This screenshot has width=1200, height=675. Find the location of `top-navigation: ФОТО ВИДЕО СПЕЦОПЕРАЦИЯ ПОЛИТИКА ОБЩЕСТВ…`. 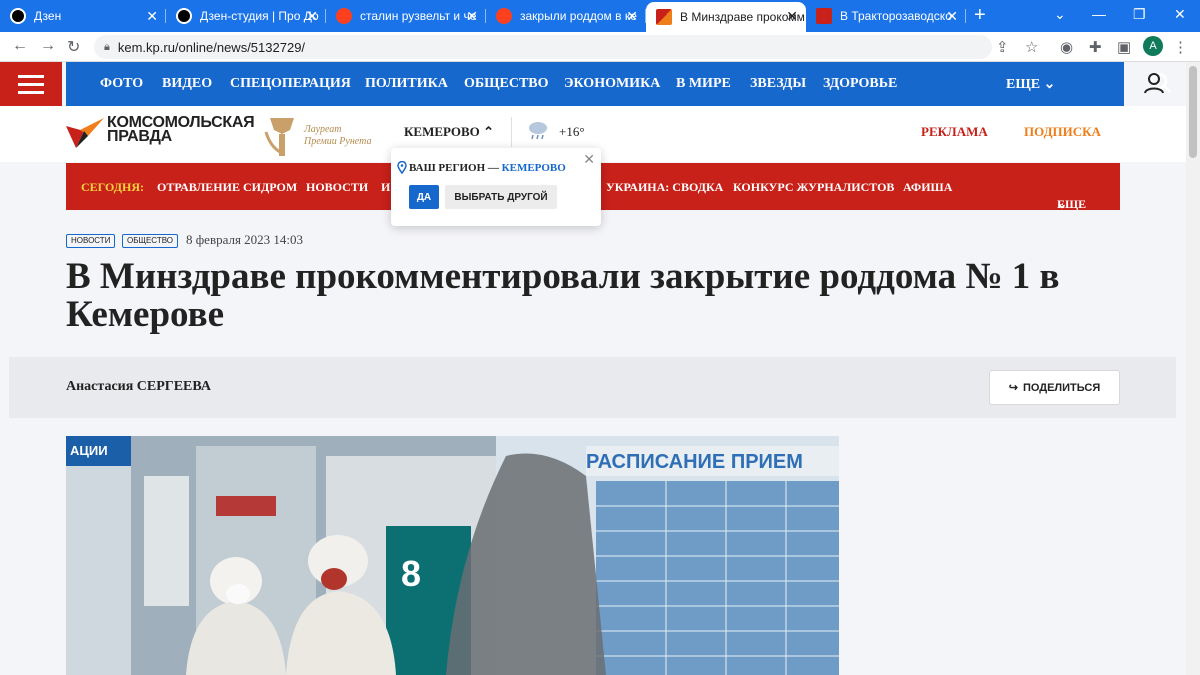

top-navigation: ФОТО ВИДЕО СПЕЦОПЕРАЦИЯ ПОЛИТИКА ОБЩЕСТВ… is located at coordinates (618, 84).